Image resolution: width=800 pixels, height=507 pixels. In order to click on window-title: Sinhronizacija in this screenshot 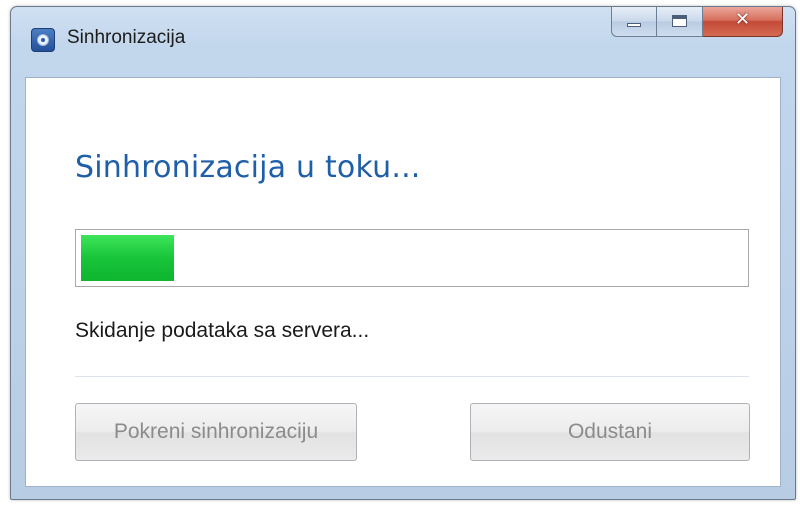, I will do `click(126, 37)`.